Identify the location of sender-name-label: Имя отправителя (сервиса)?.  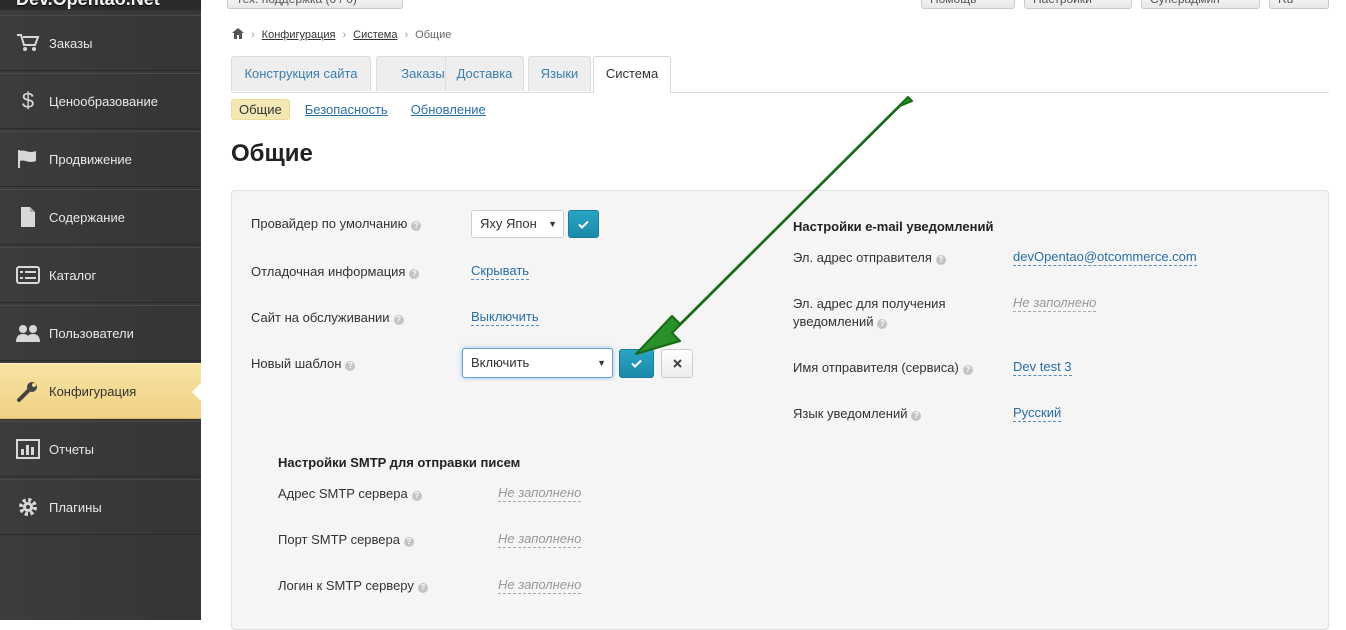
(883, 368).